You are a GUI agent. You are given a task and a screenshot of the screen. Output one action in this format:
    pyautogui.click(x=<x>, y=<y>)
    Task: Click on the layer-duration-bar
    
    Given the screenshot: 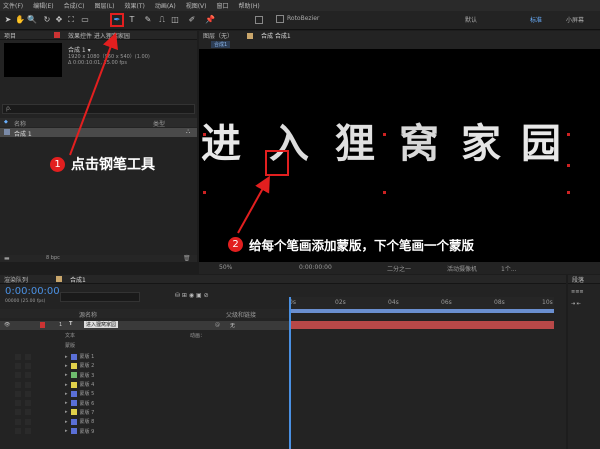 What is the action you would take?
    pyautogui.click(x=421, y=325)
    